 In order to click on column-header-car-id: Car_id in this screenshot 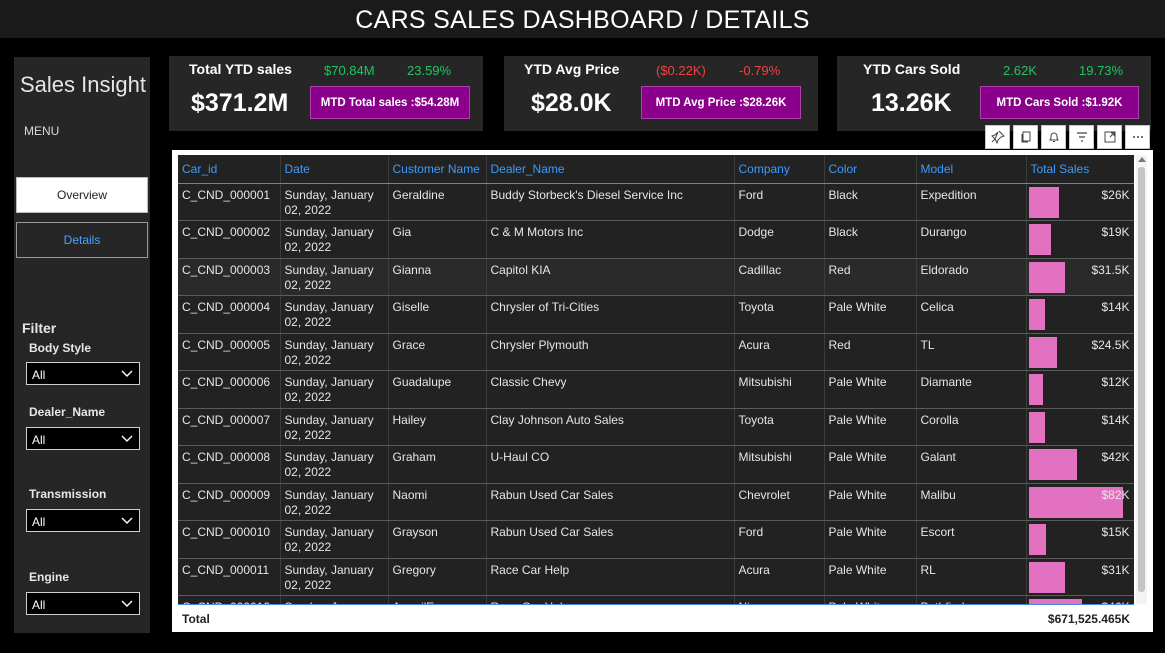, I will do `click(229, 169)`.